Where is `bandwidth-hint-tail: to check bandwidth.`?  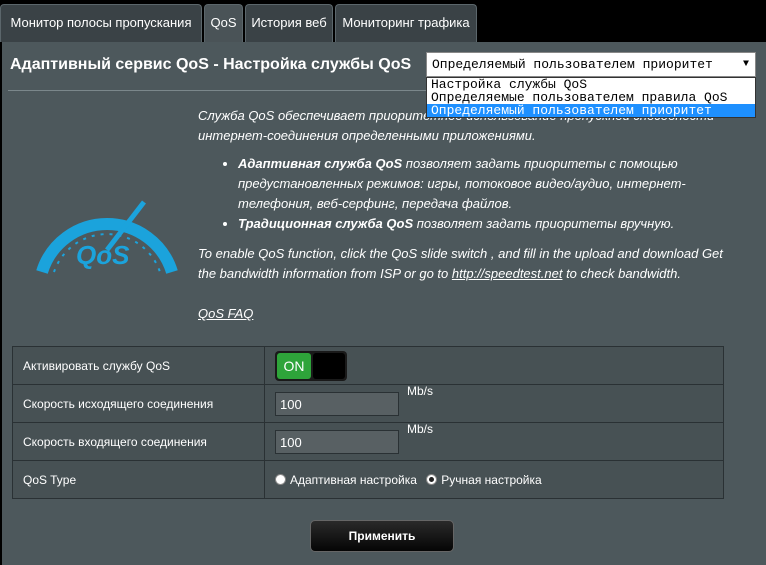 bandwidth-hint-tail: to check bandwidth. is located at coordinates (621, 273).